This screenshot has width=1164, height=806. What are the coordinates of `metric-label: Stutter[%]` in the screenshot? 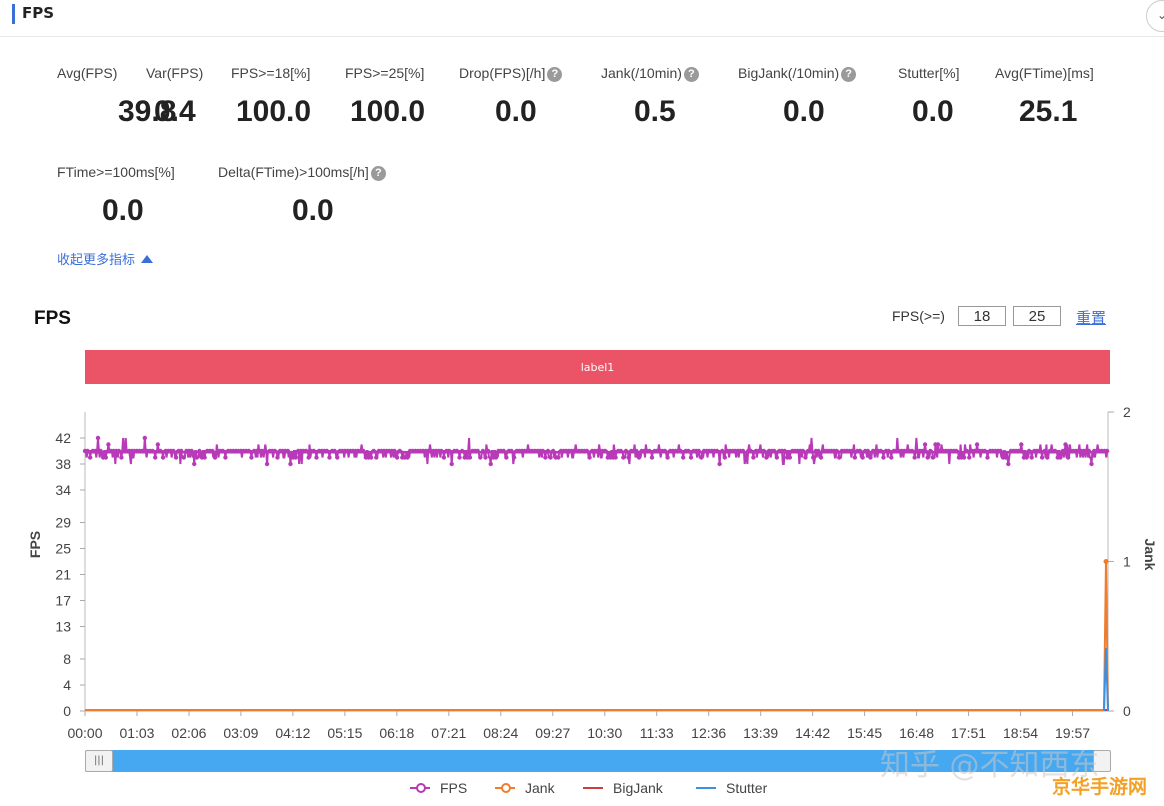 It's located at (928, 73).